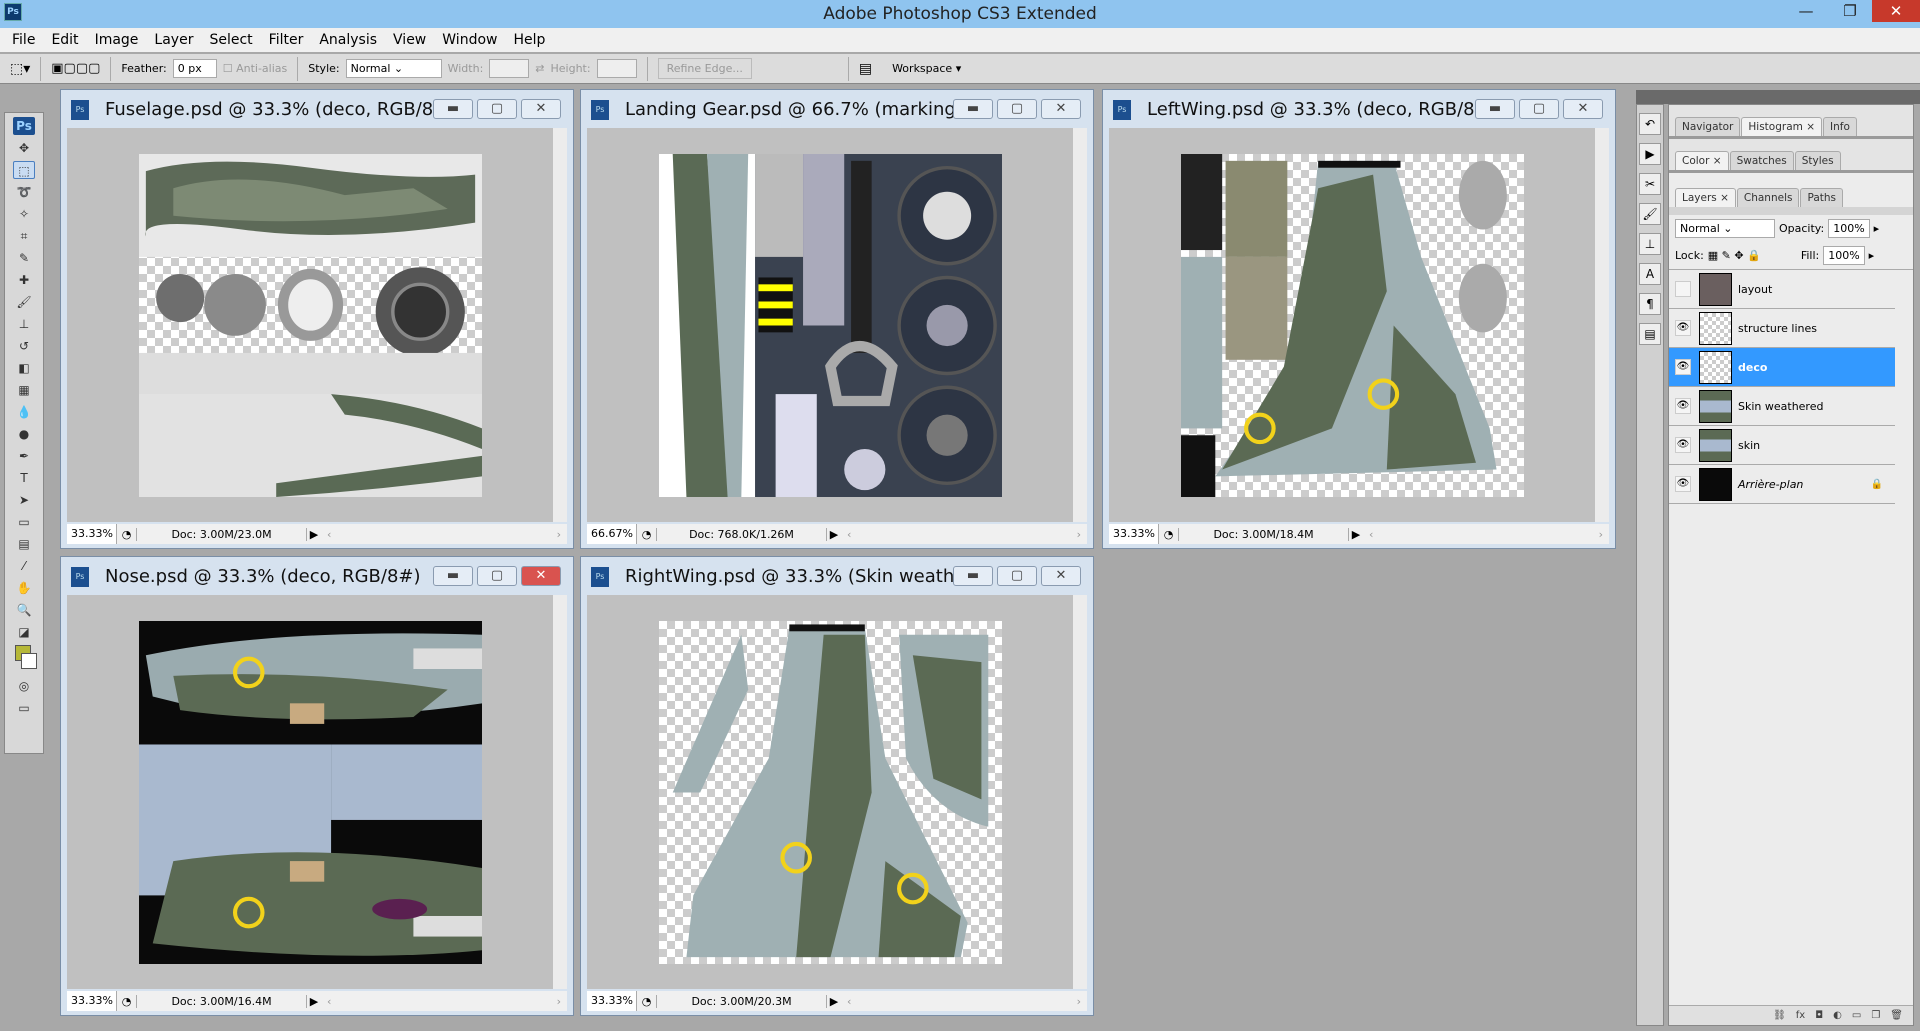 The image size is (1920, 1031). What do you see at coordinates (1849, 228) in the screenshot?
I see `opacity-input: 100%` at bounding box center [1849, 228].